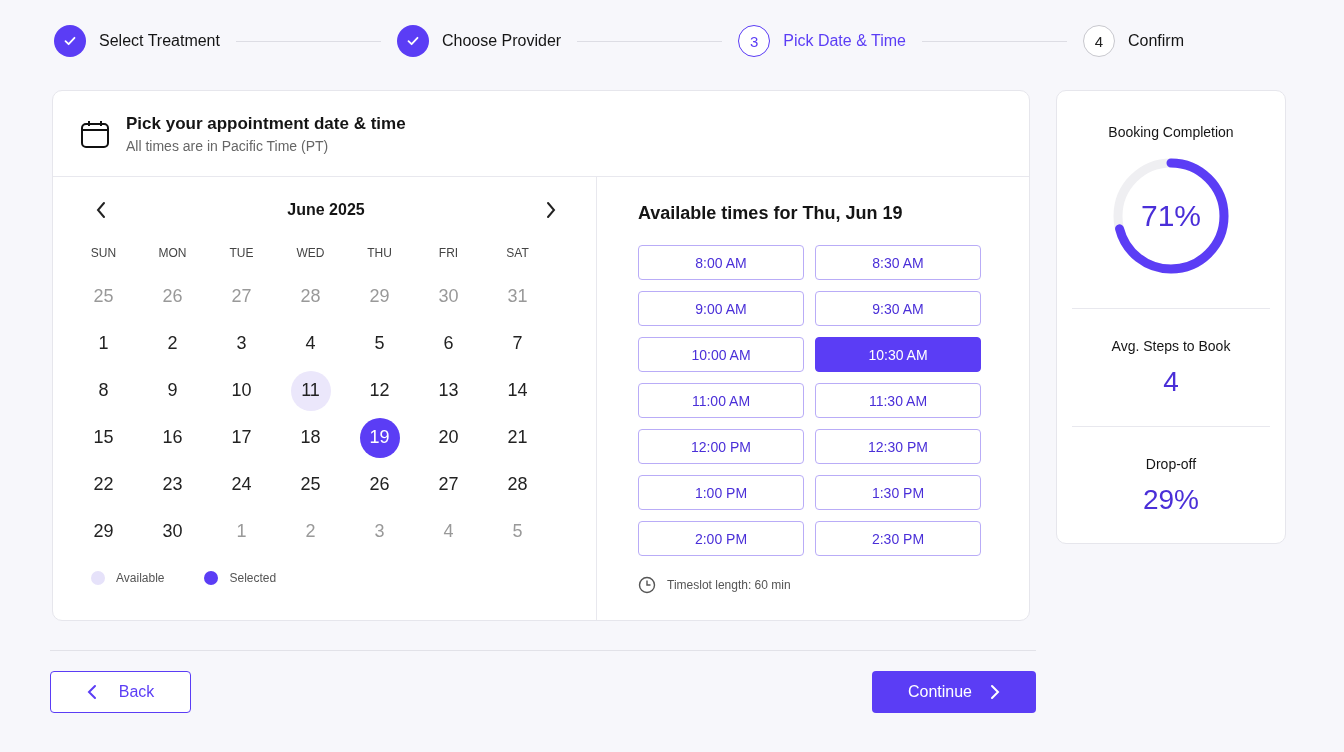 This screenshot has height=752, width=1344. Describe the element at coordinates (517, 484) in the screenshot. I see `calendar-day: 28` at that location.